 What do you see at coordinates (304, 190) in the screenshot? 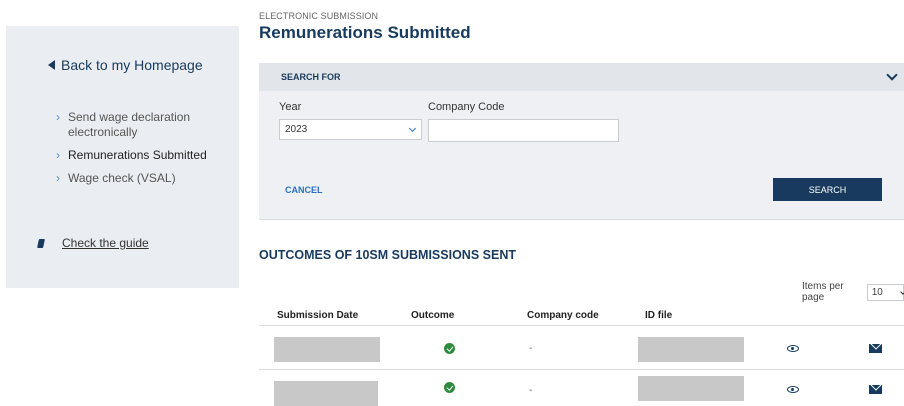
I see `cancel-button: CANCEL` at bounding box center [304, 190].